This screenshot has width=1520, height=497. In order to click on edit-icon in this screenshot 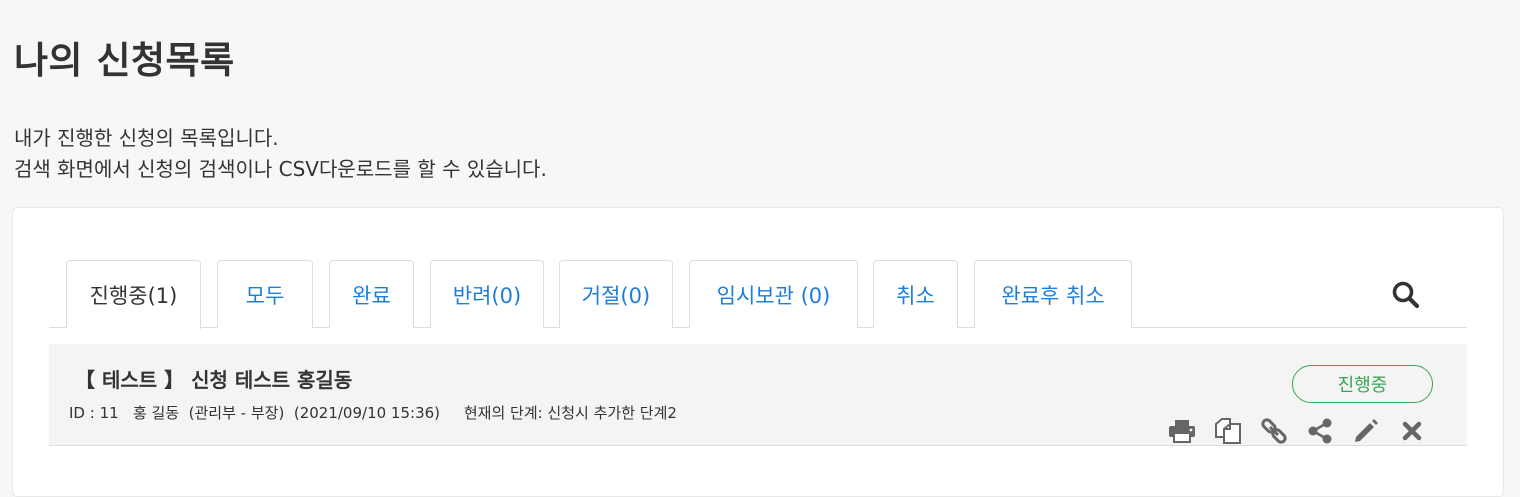, I will do `click(1365, 431)`.